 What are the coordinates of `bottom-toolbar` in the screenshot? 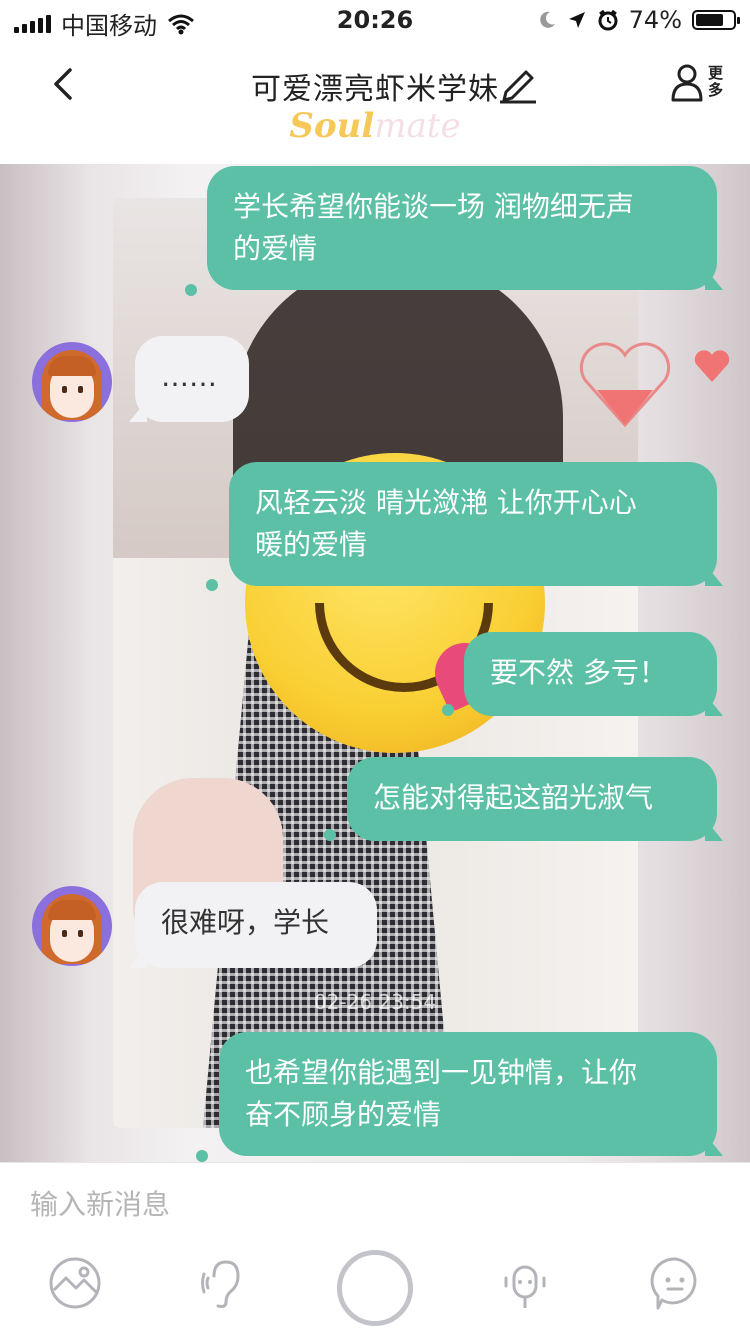 It's located at (375, 1285).